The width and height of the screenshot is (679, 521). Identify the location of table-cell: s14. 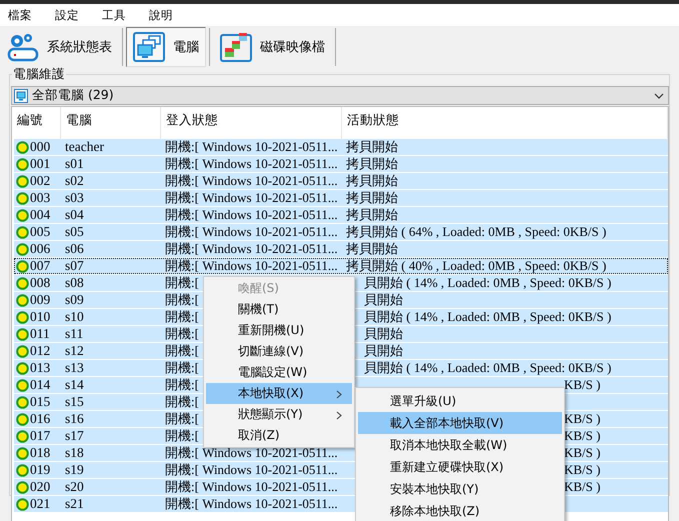
(74, 385).